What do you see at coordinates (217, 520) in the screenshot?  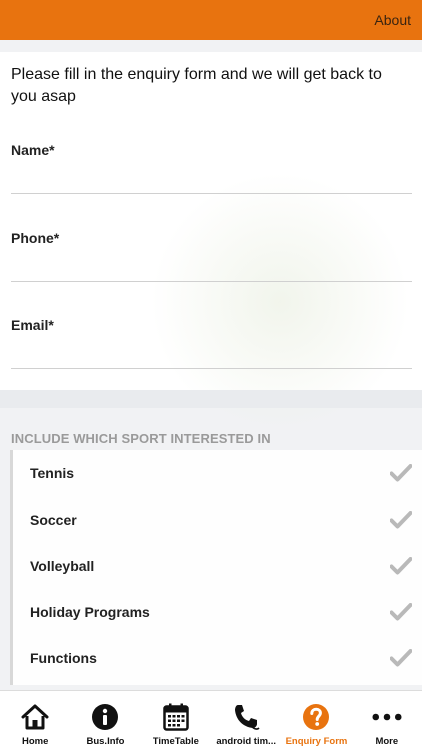 I see `sport-option-soccer: Soccer` at bounding box center [217, 520].